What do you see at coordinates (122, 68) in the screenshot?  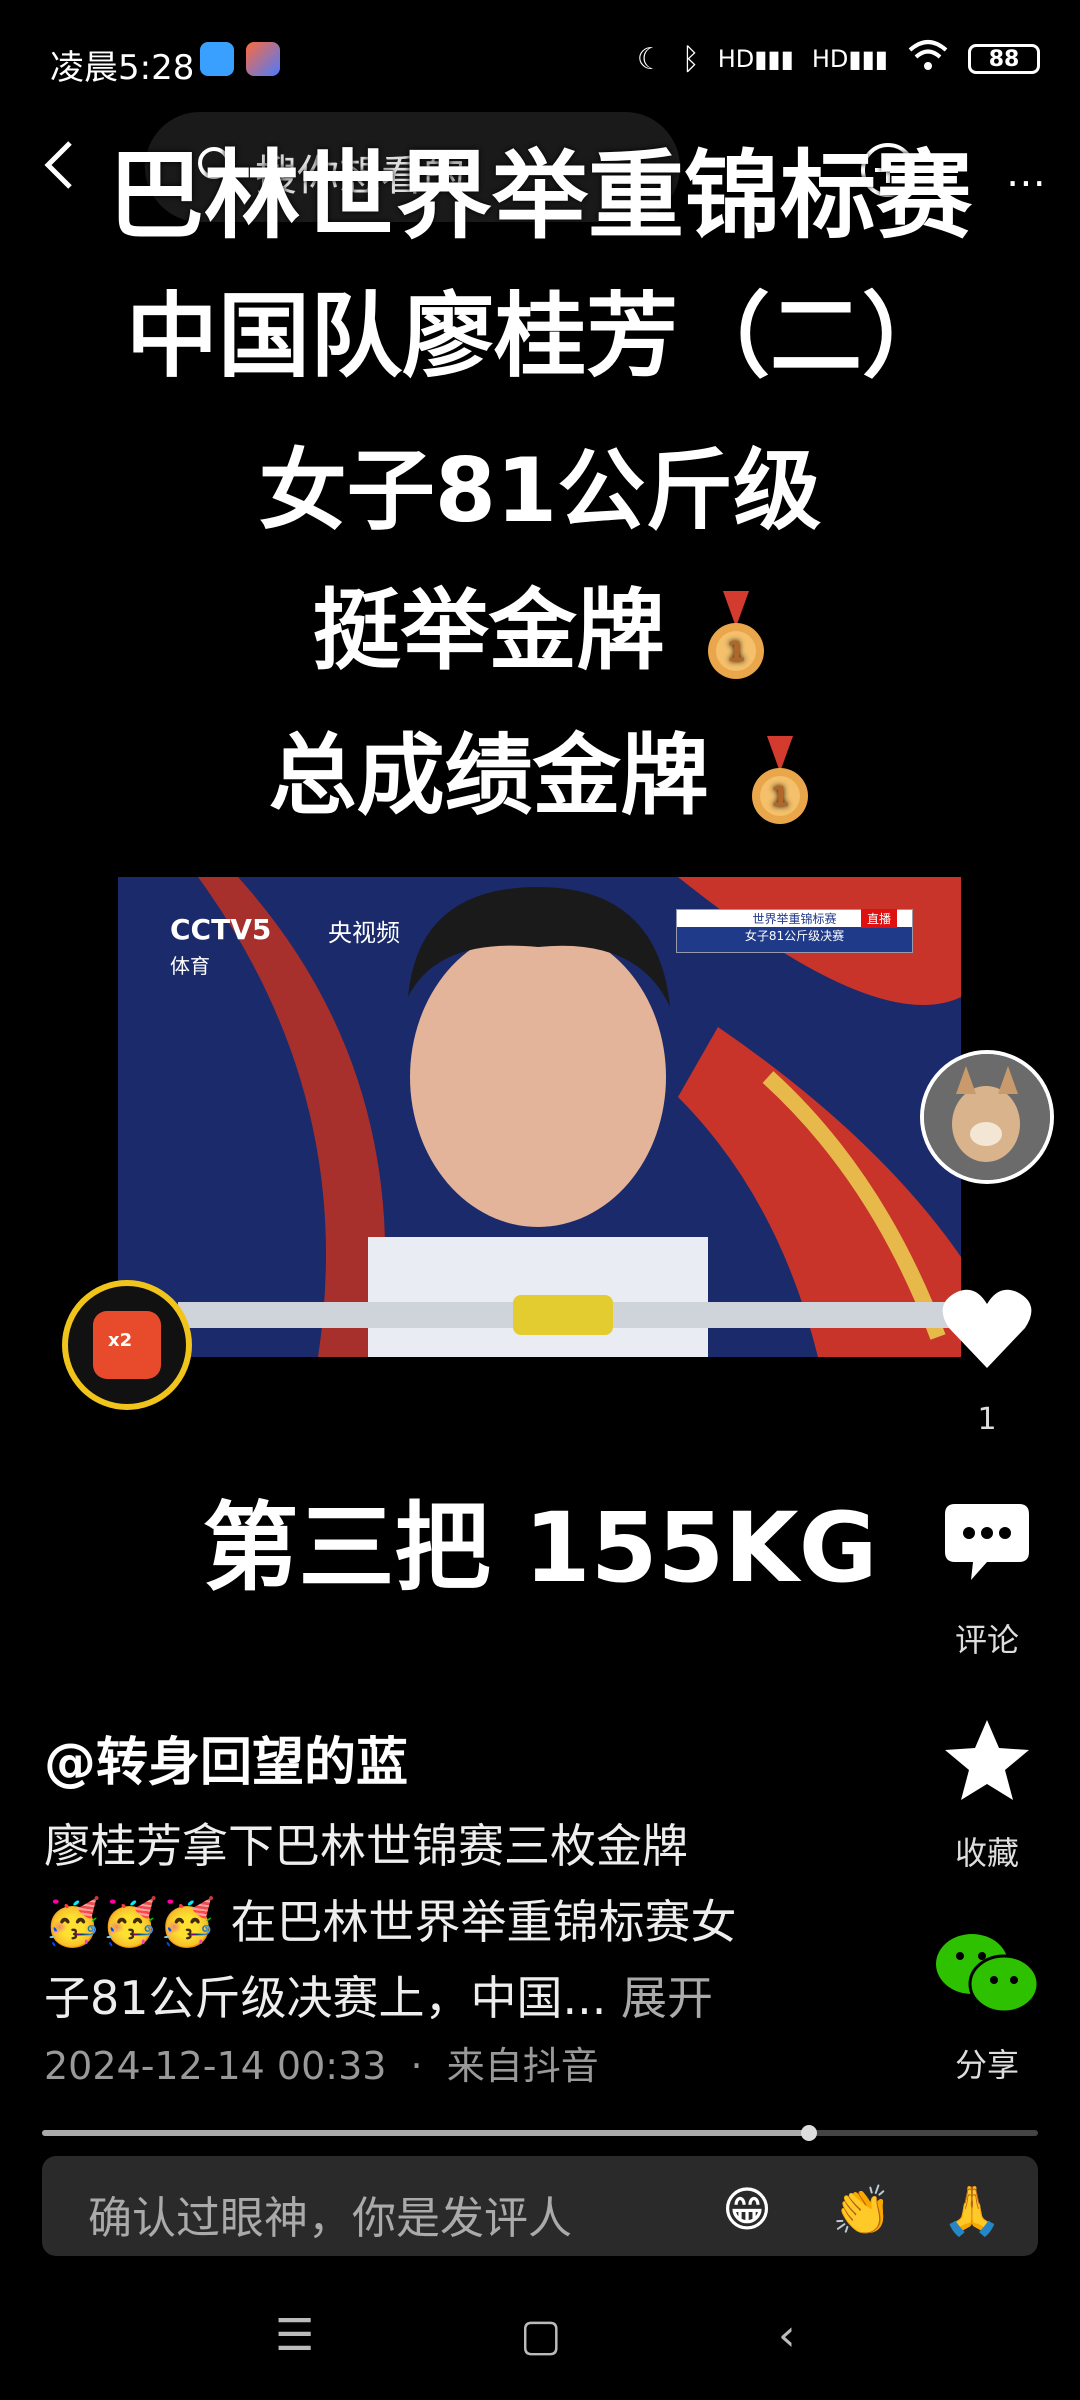 I see `status-time: 凌晨5:28` at bounding box center [122, 68].